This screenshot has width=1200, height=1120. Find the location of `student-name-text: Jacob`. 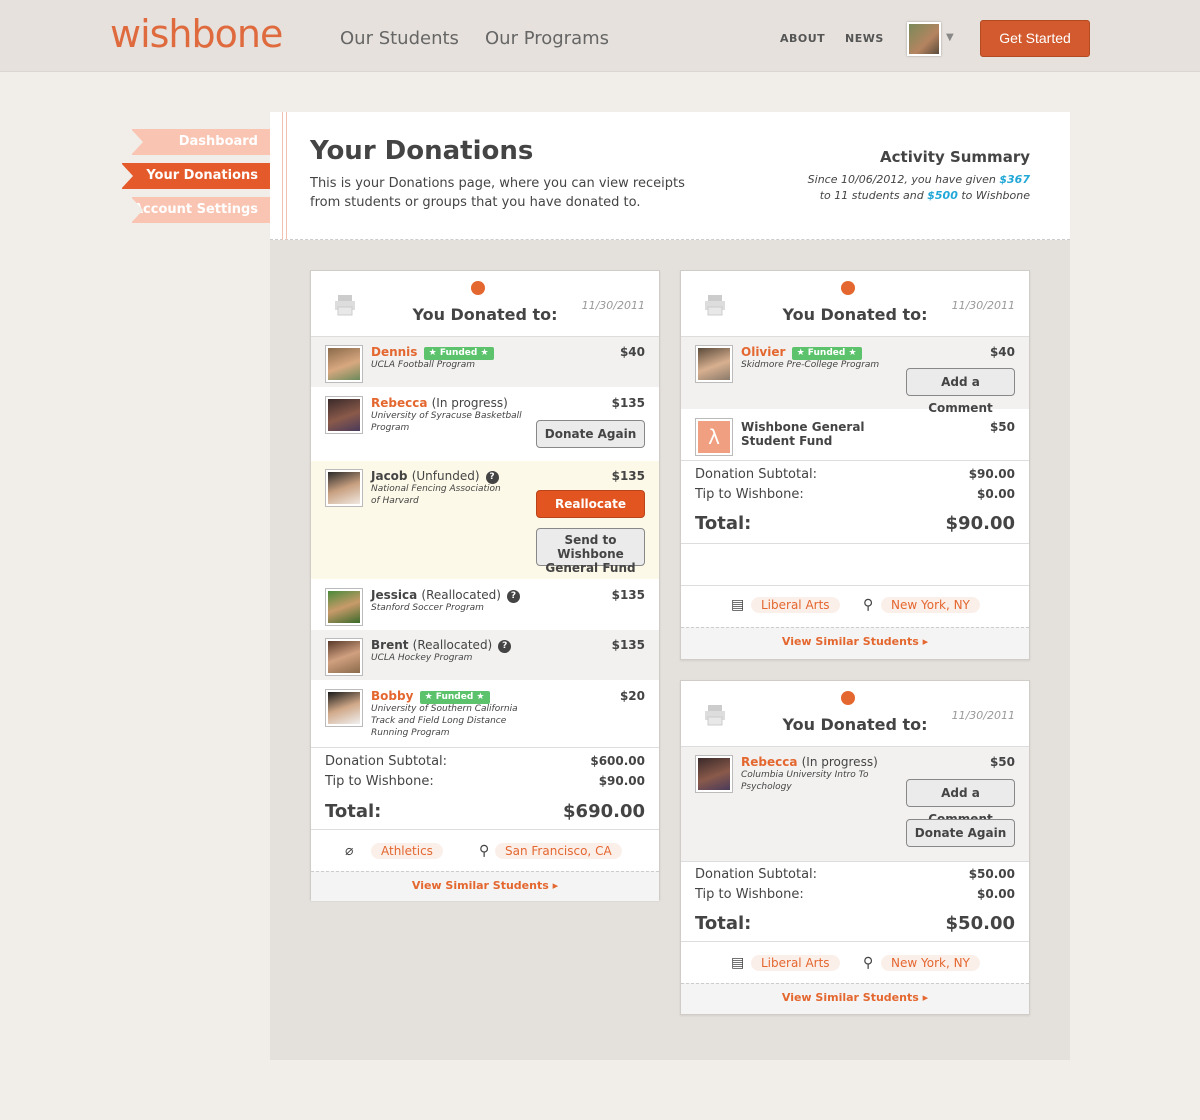

student-name-text: Jacob is located at coordinates (389, 476).